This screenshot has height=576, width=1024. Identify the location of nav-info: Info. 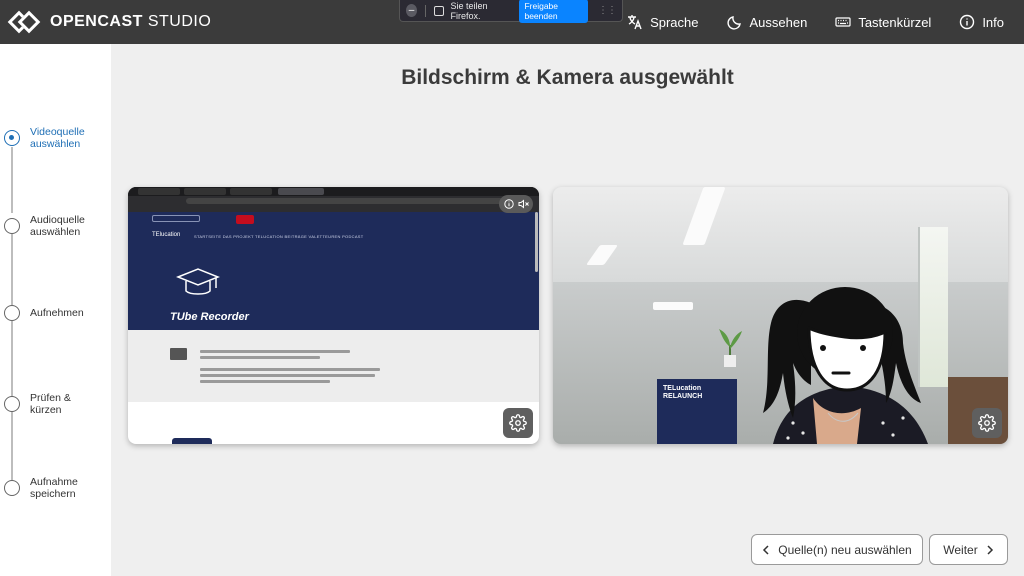
(981, 22).